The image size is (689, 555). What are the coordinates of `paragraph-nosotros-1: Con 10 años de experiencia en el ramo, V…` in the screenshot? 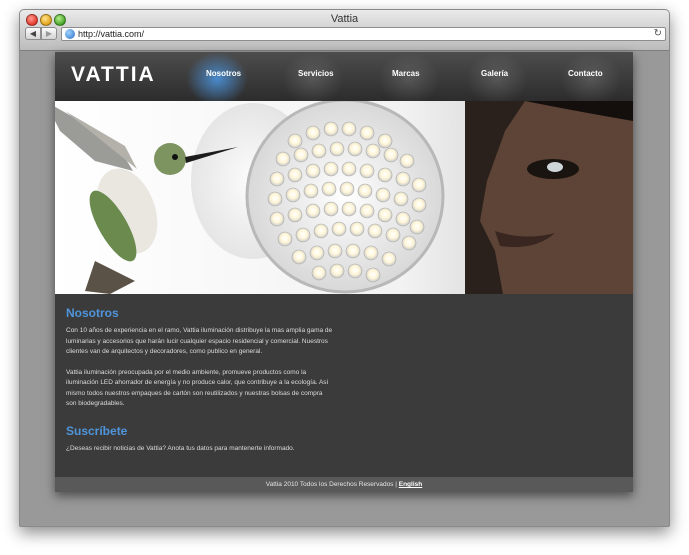 It's located at (199, 341).